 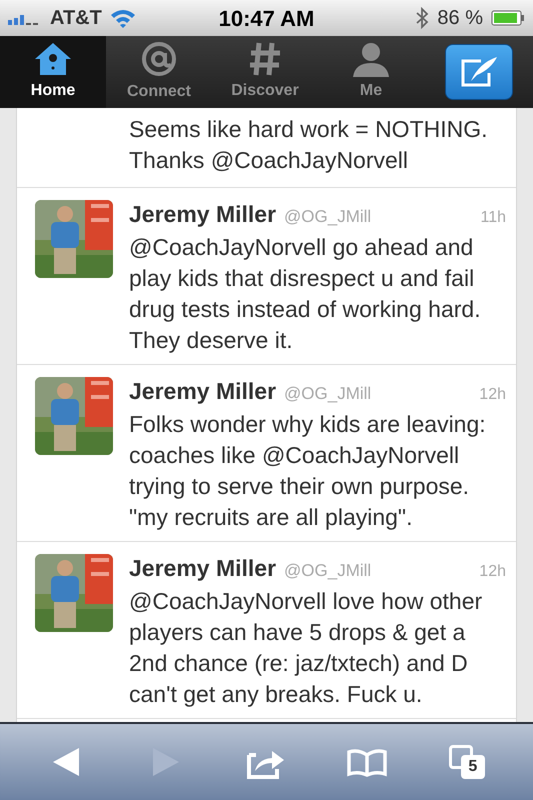 What do you see at coordinates (466, 762) in the screenshot?
I see `tabs-button: 5` at bounding box center [466, 762].